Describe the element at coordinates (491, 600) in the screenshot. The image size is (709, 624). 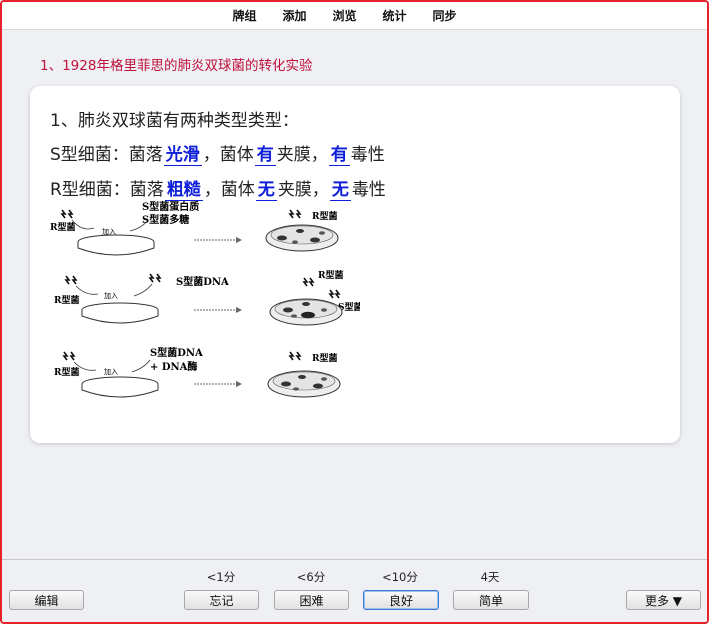
I see `easy-button: 简单` at that location.